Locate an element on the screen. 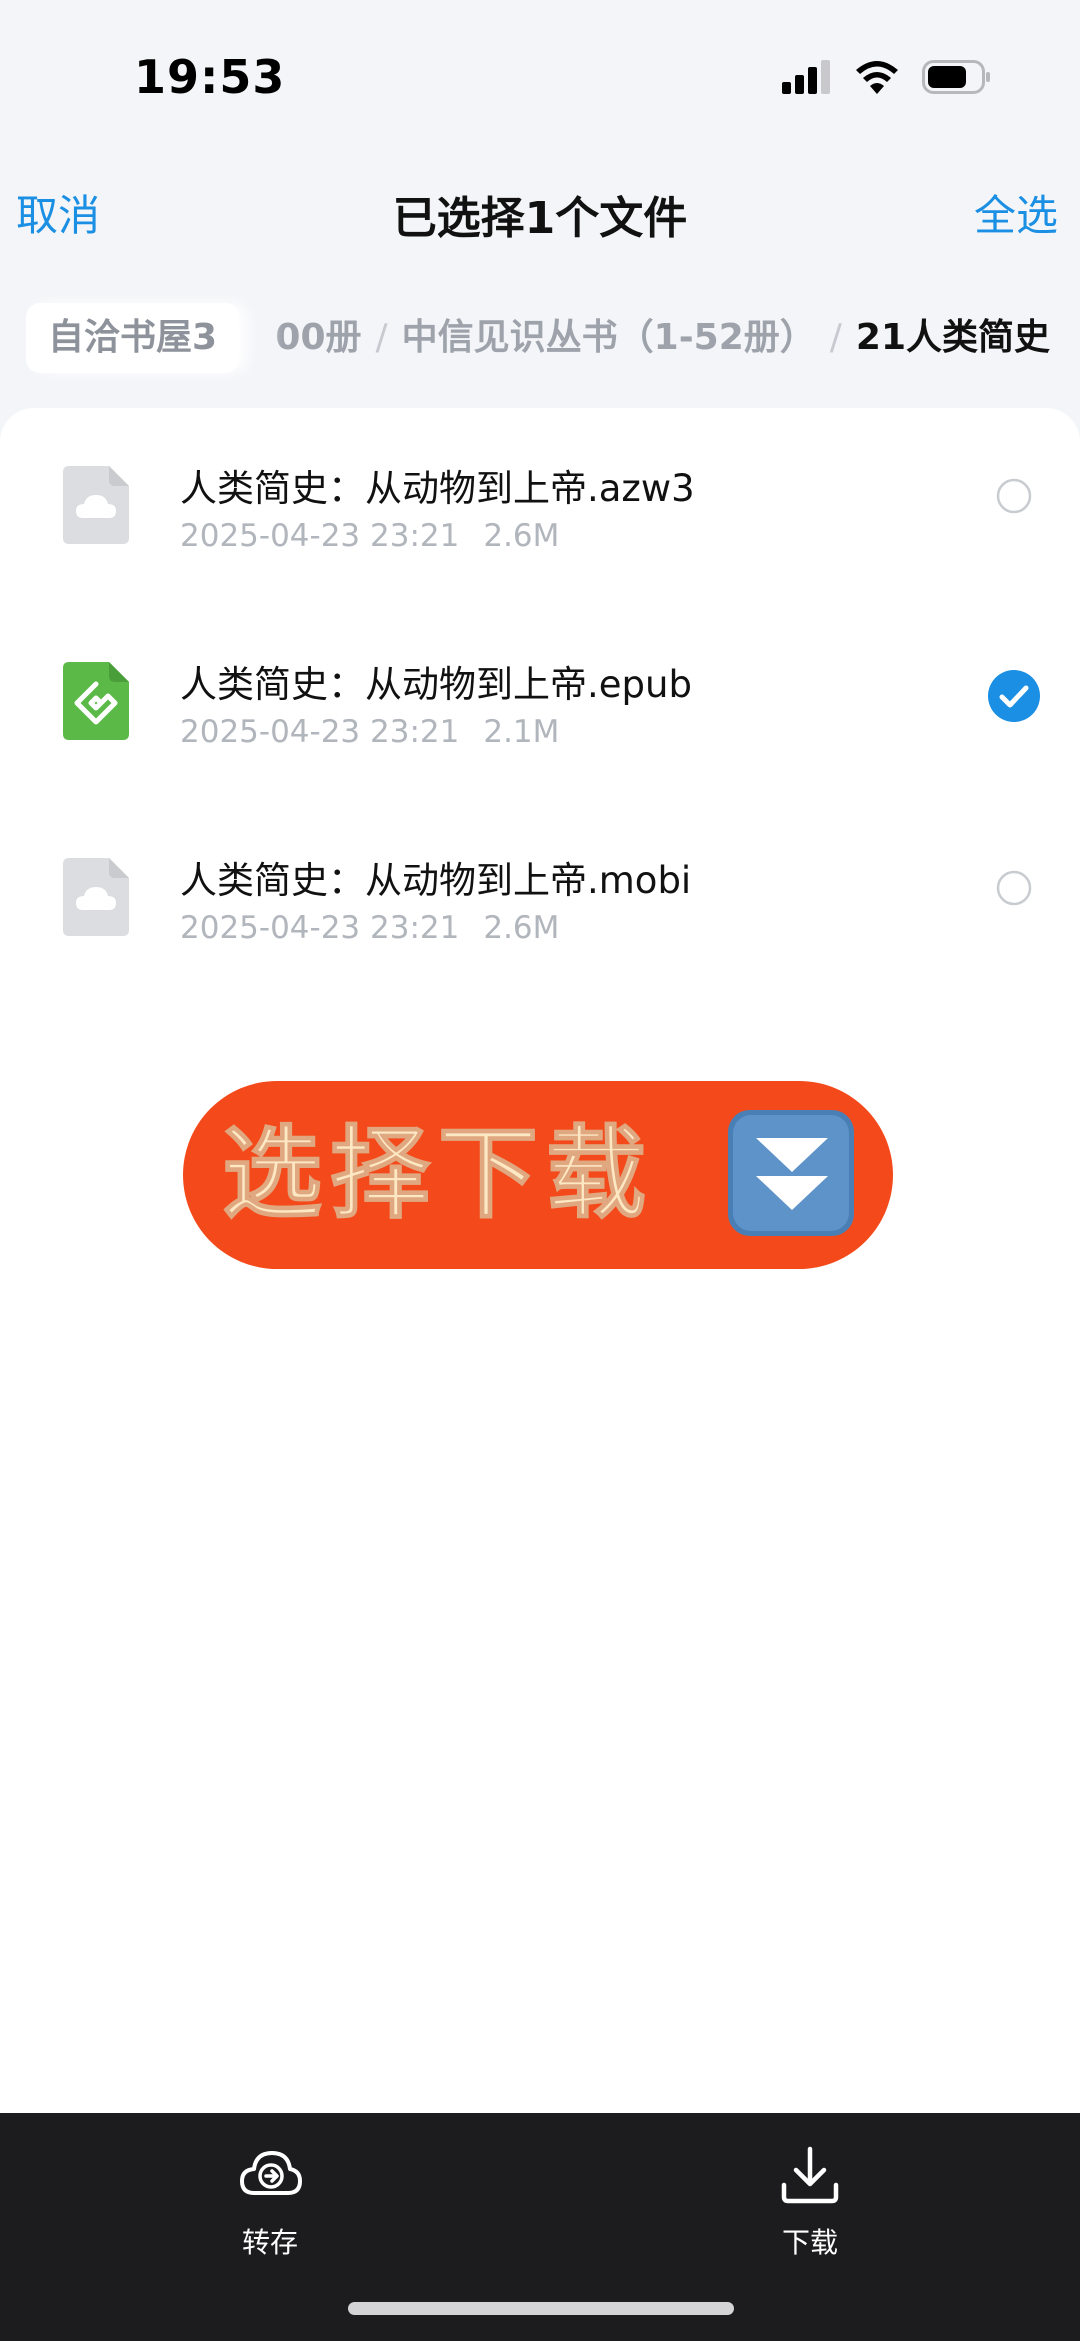  file-name: 人类简史：从动物到上帝.mobi is located at coordinates (436, 880).